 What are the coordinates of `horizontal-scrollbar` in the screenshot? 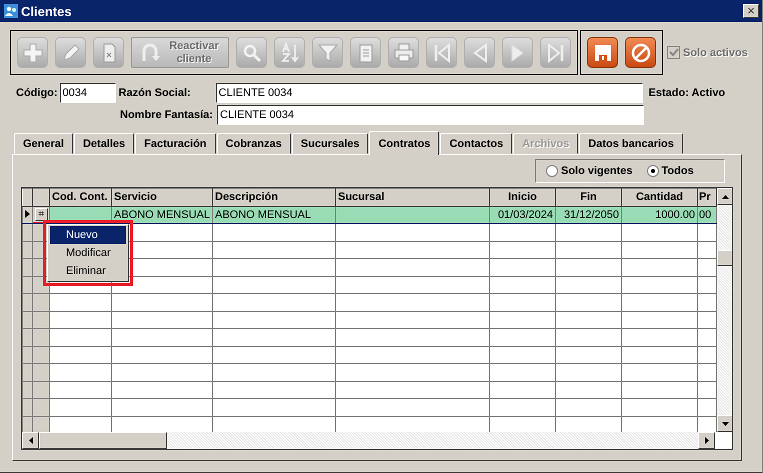 It's located at (377, 440).